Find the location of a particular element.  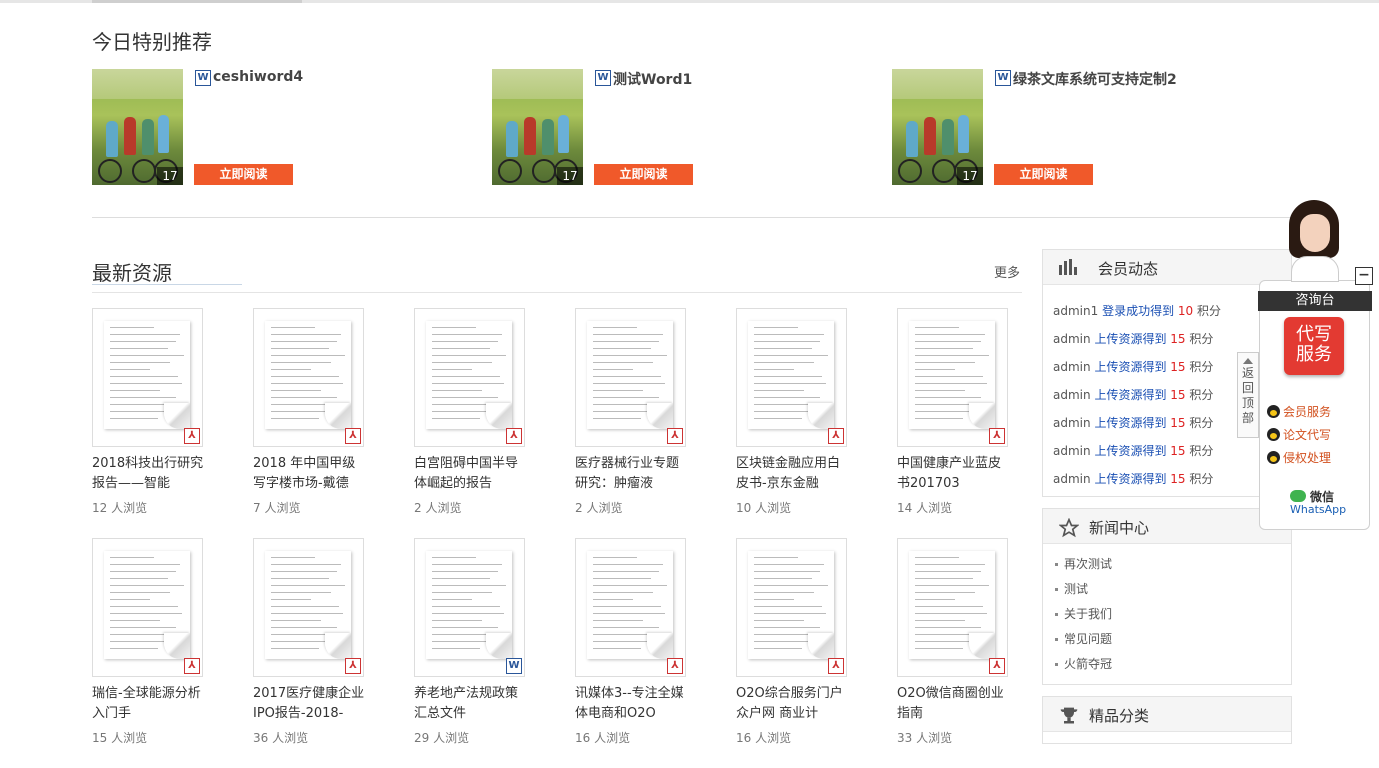

recommend-item: 17 W 绿茶文库系统可支持定制2 立即阅读 is located at coordinates (1042, 128).